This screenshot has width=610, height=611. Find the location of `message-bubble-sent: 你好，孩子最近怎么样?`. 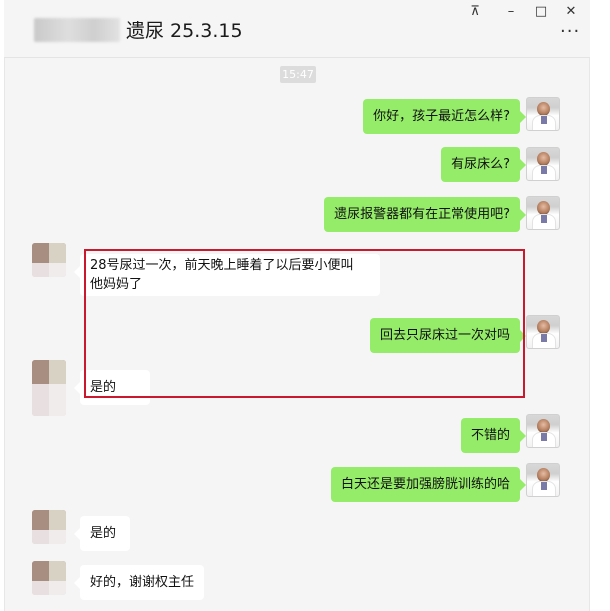

message-bubble-sent: 你好，孩子最近怎么样? is located at coordinates (444, 116).